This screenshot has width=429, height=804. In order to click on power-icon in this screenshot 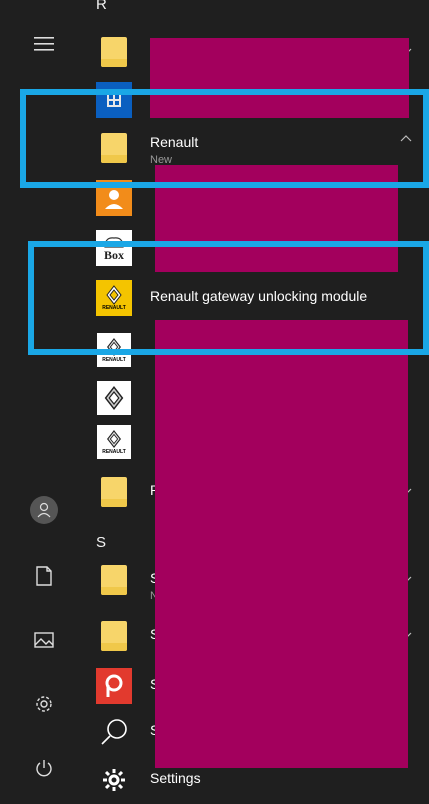, I will do `click(44, 768)`.